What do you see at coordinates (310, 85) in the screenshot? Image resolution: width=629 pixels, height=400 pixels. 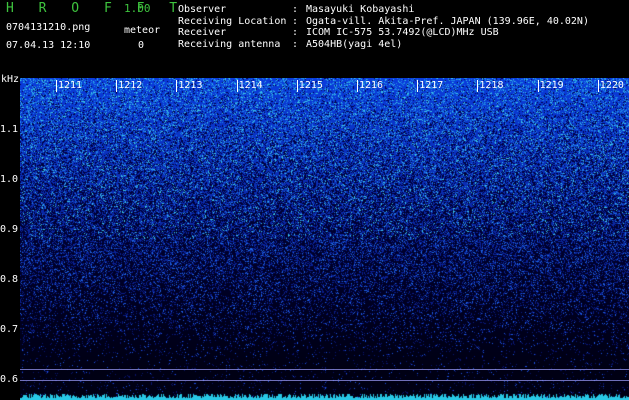 I see `x-tick-label: 1215` at bounding box center [310, 85].